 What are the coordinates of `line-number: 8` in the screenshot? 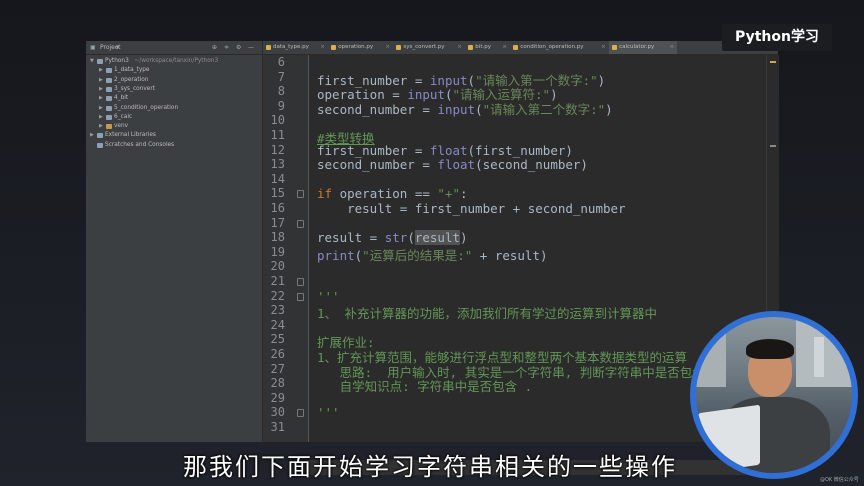 It's located at (281, 91).